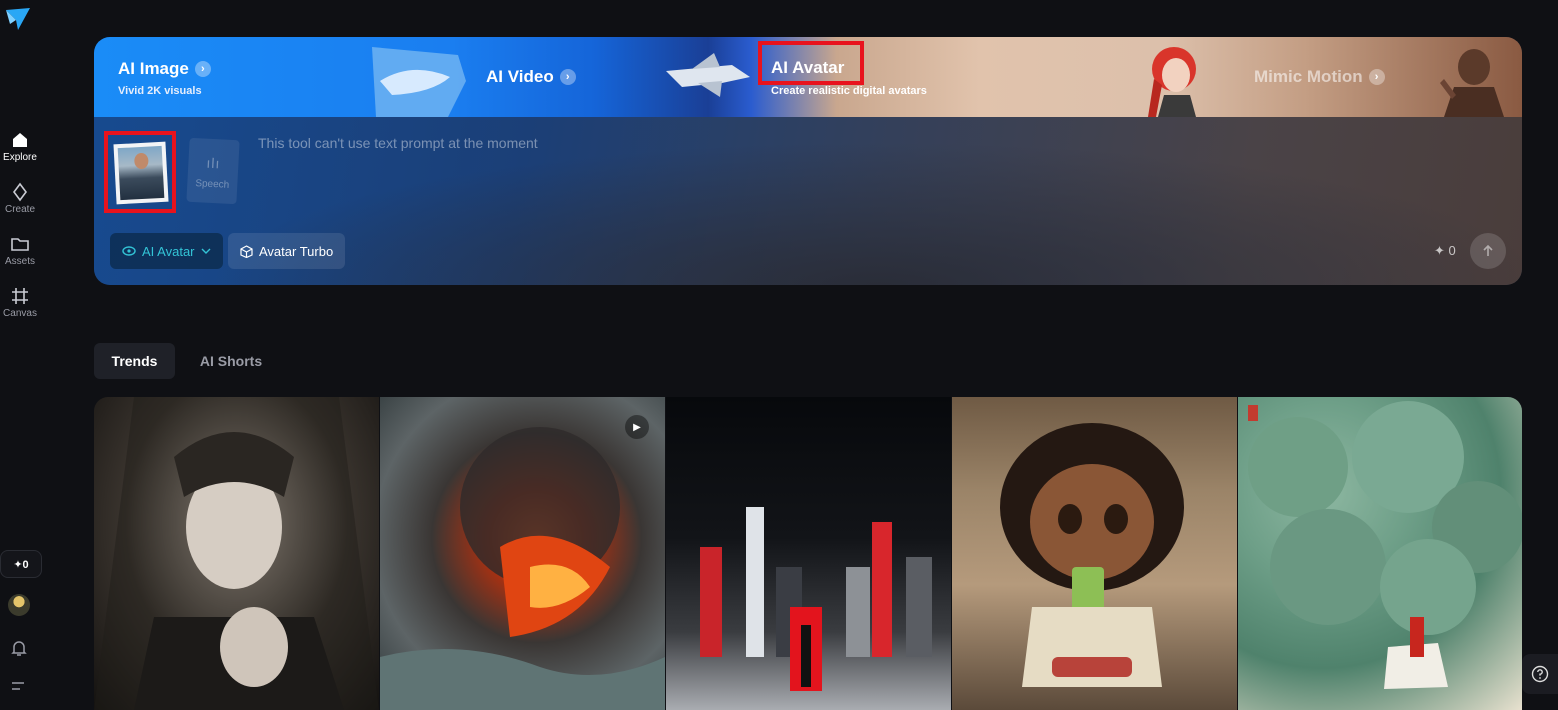 This screenshot has height=710, width=1558. What do you see at coordinates (246, 251) in the screenshot?
I see `cube-icon` at bounding box center [246, 251].